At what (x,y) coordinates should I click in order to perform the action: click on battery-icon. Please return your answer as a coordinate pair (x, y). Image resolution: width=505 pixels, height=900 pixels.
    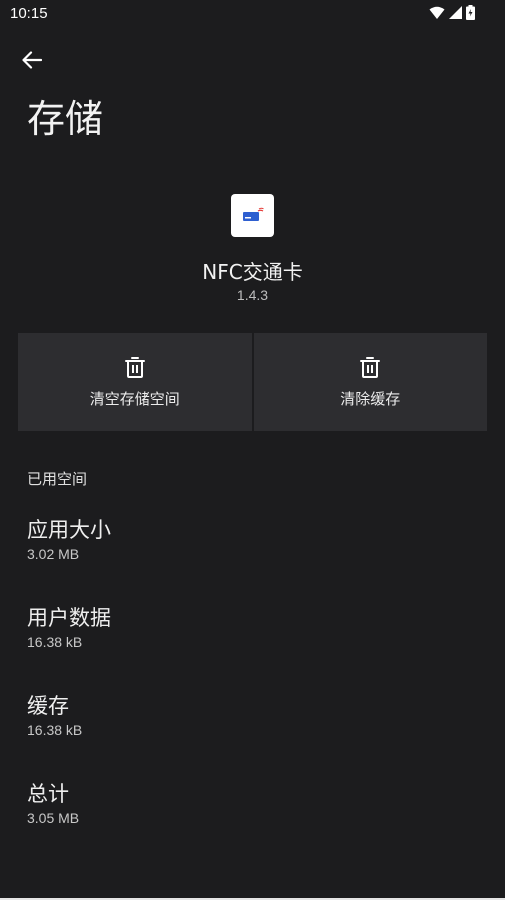
    Looking at the image, I should click on (470, 12).